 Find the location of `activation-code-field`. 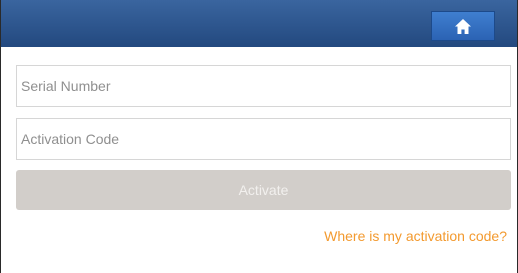

activation-code-field is located at coordinates (263, 139).